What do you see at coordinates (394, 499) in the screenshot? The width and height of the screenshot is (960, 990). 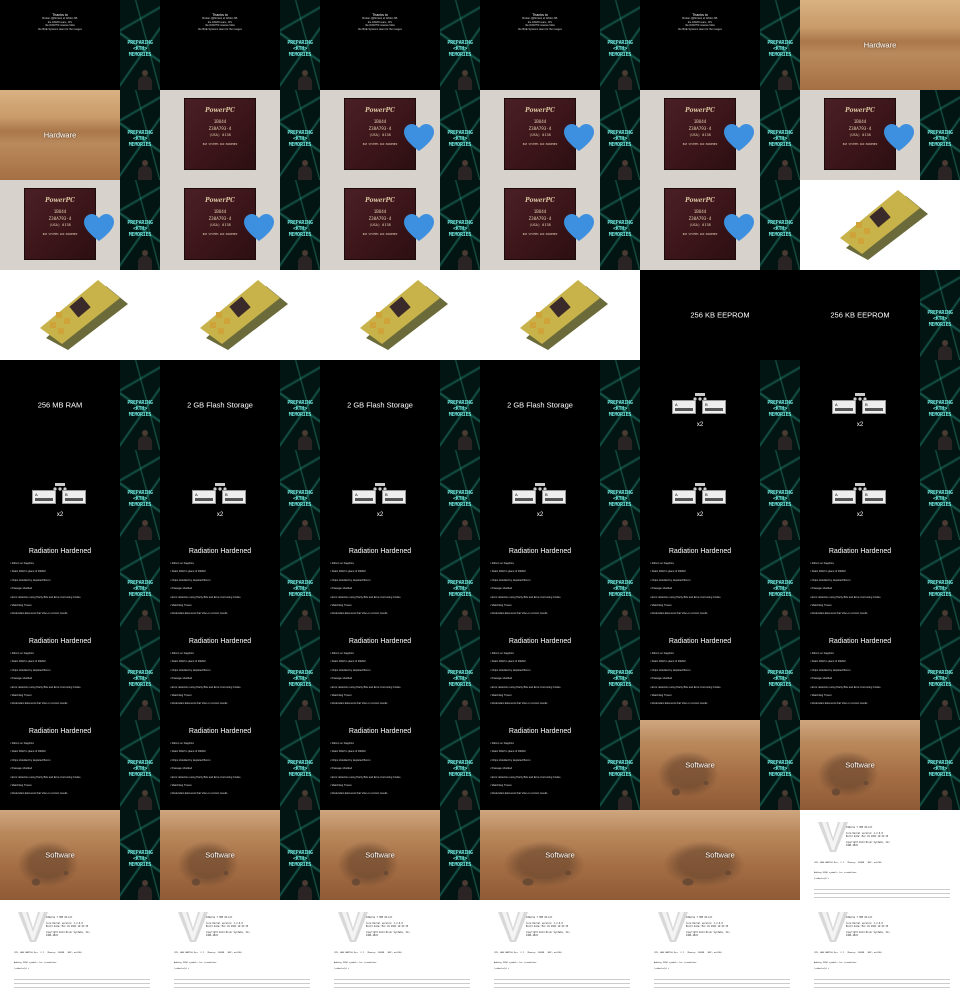 I see `partition-b-bar` at bounding box center [394, 499].